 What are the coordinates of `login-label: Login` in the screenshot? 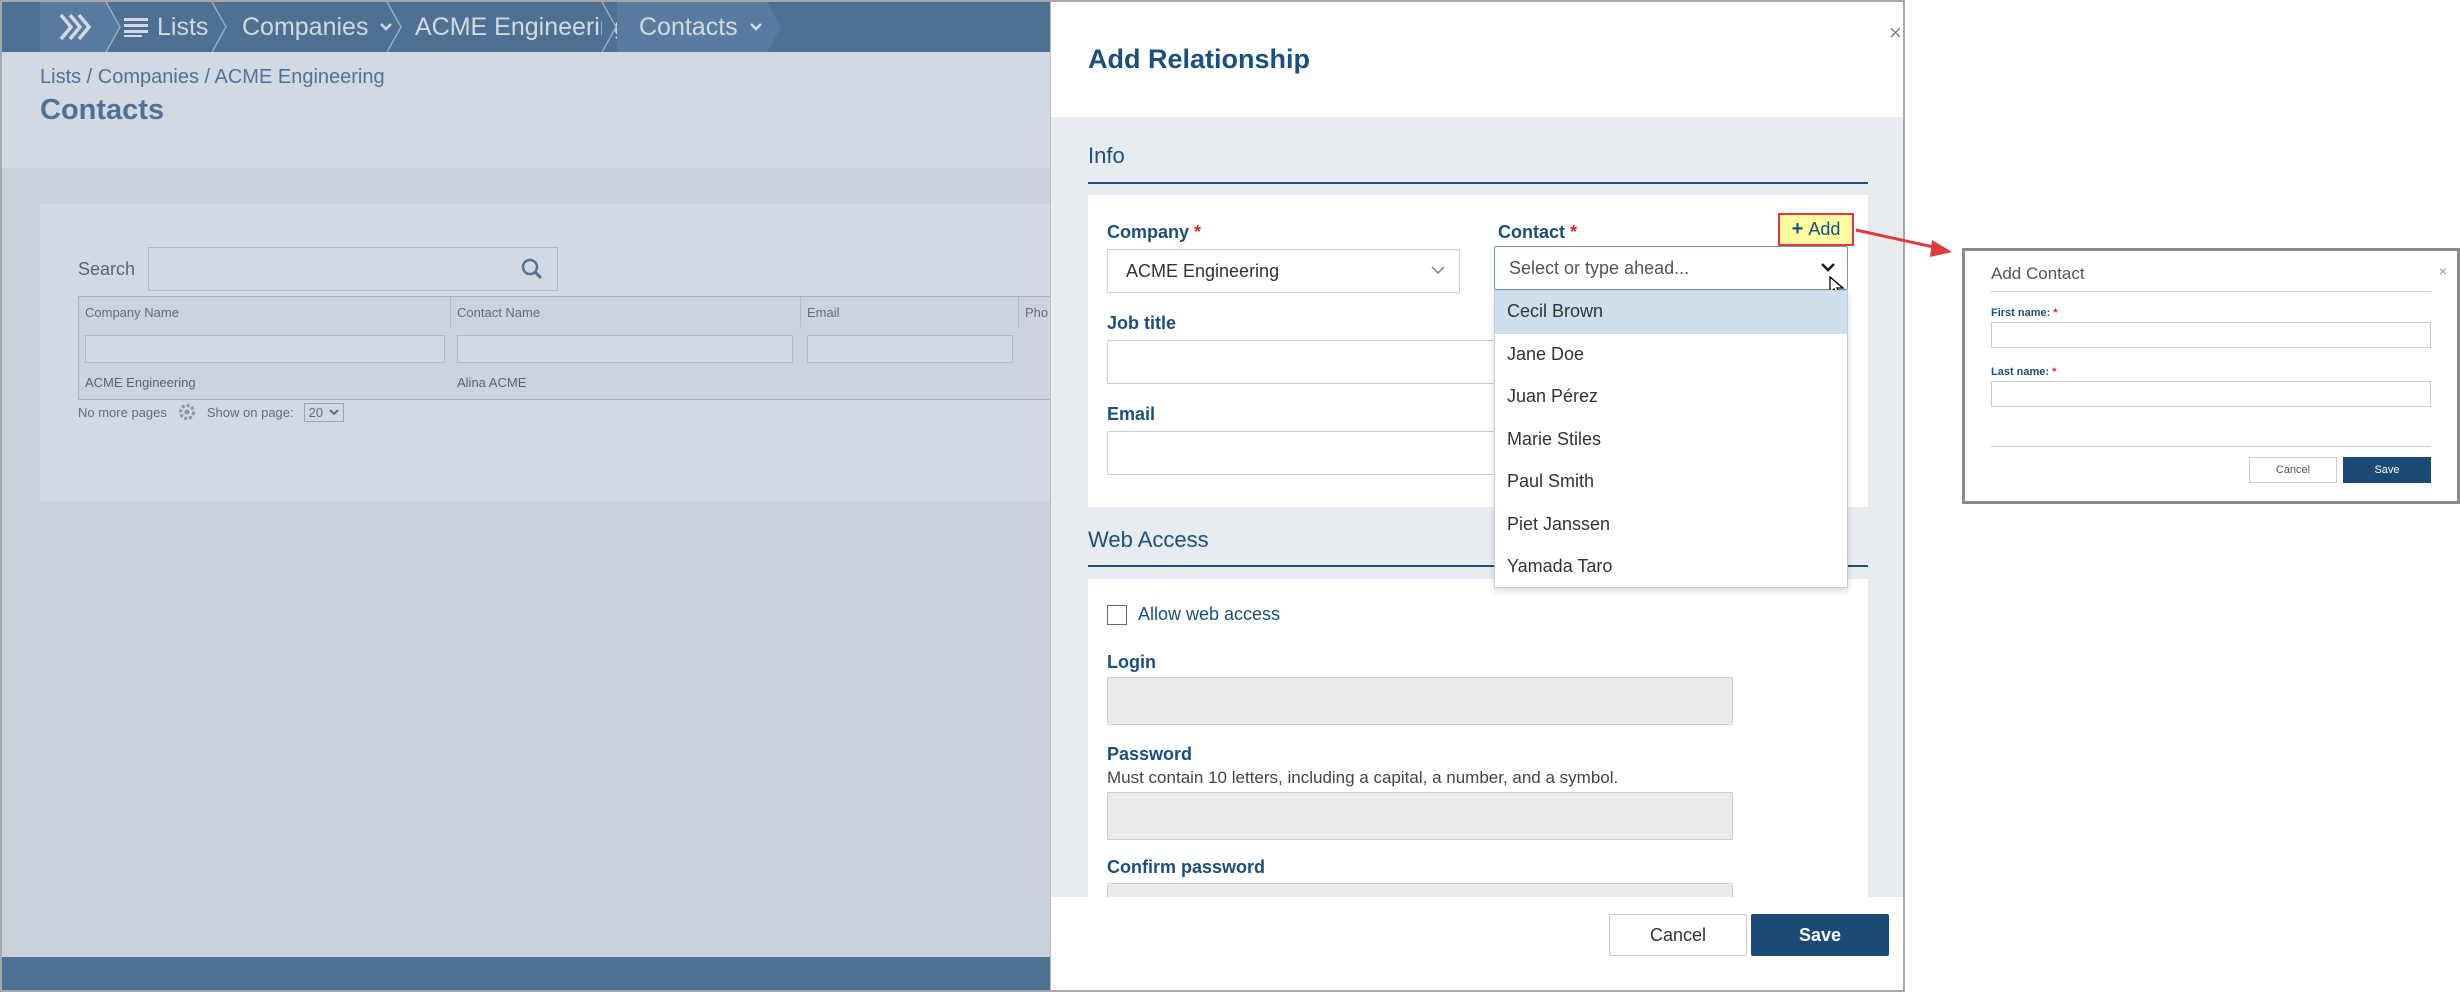 It's located at (1131, 662).